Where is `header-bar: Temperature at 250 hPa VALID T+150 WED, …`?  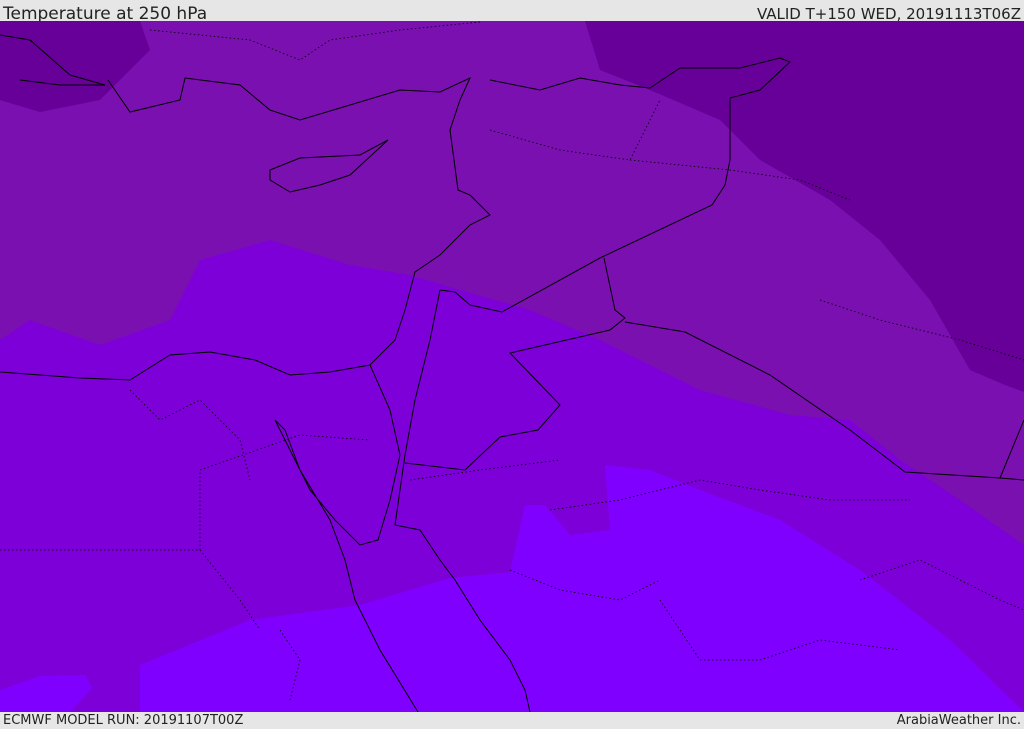 header-bar: Temperature at 250 hPa VALID T+150 WED, … is located at coordinates (512, 12).